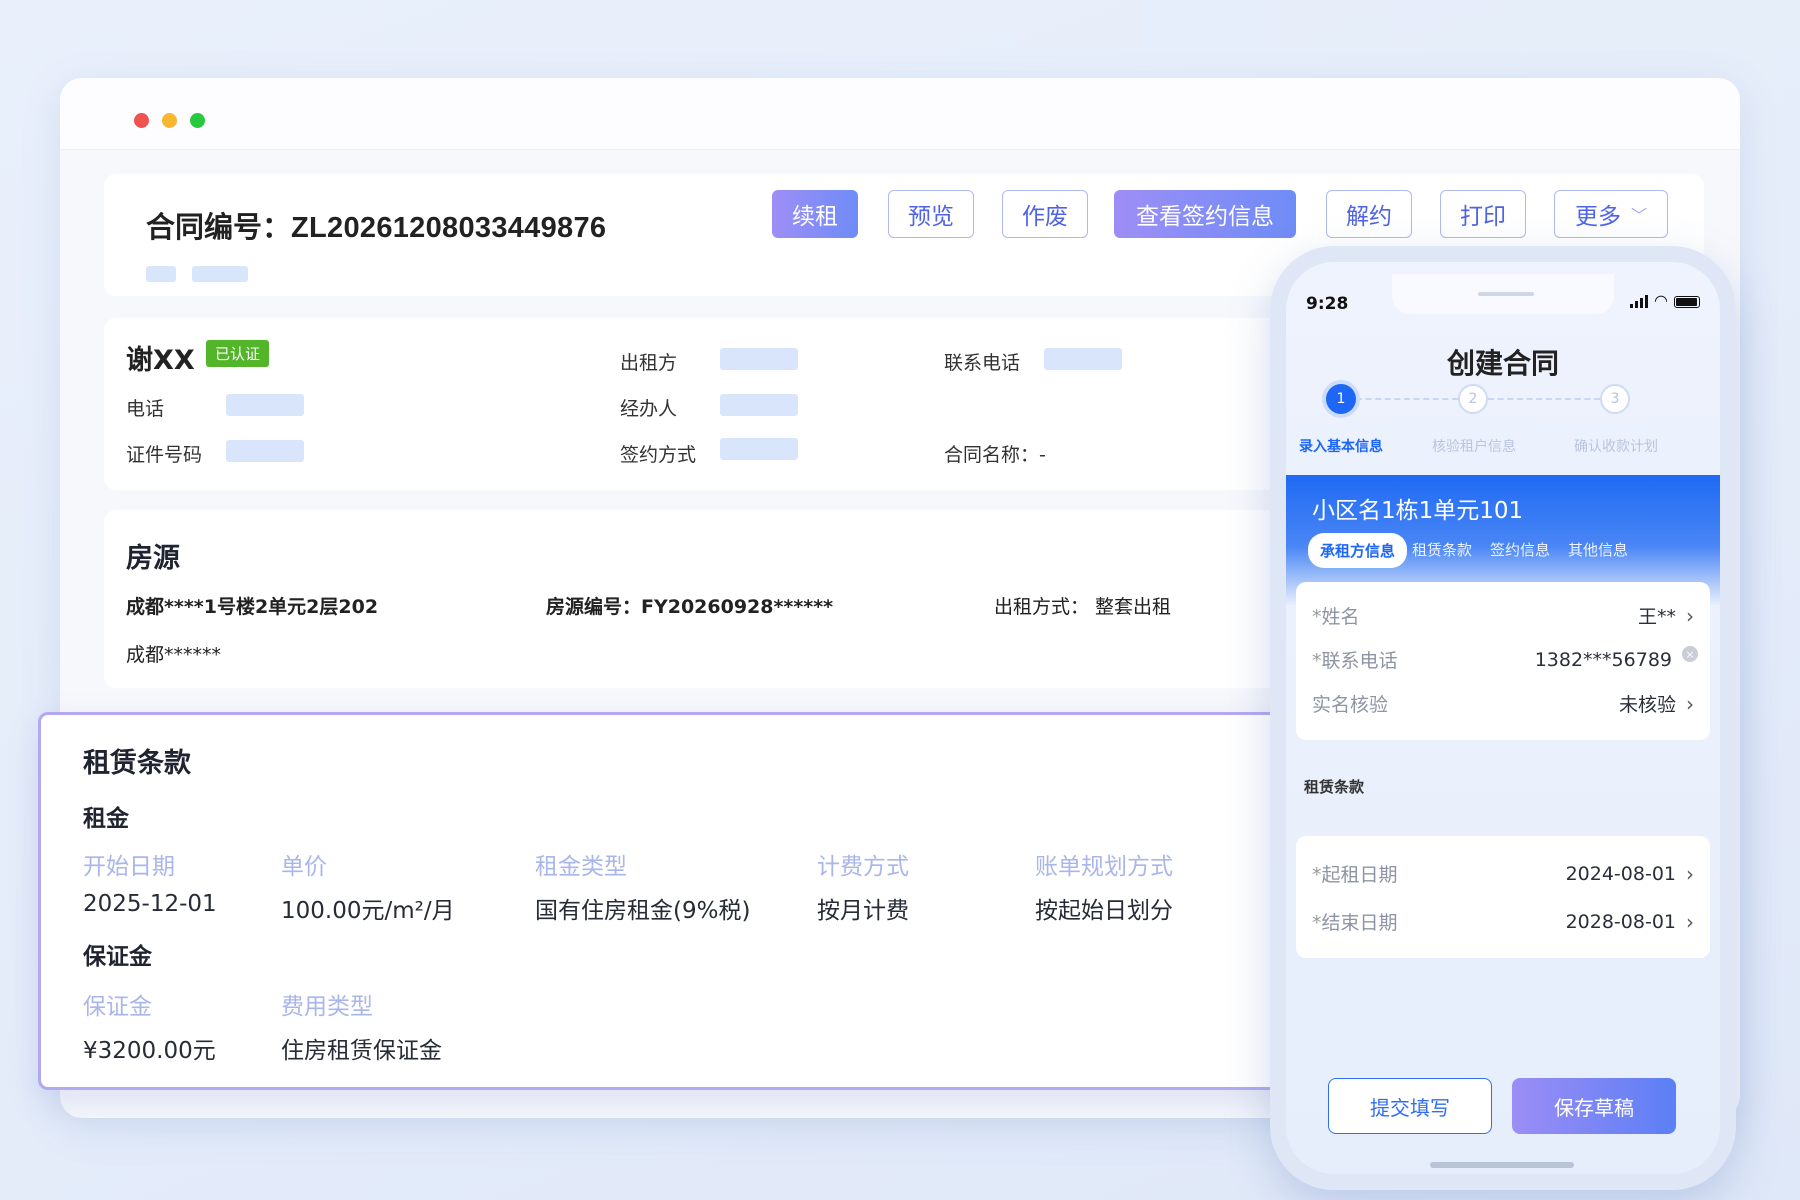 The width and height of the screenshot is (1800, 1200). I want to click on submit-button: 提交填写, so click(1410, 1106).